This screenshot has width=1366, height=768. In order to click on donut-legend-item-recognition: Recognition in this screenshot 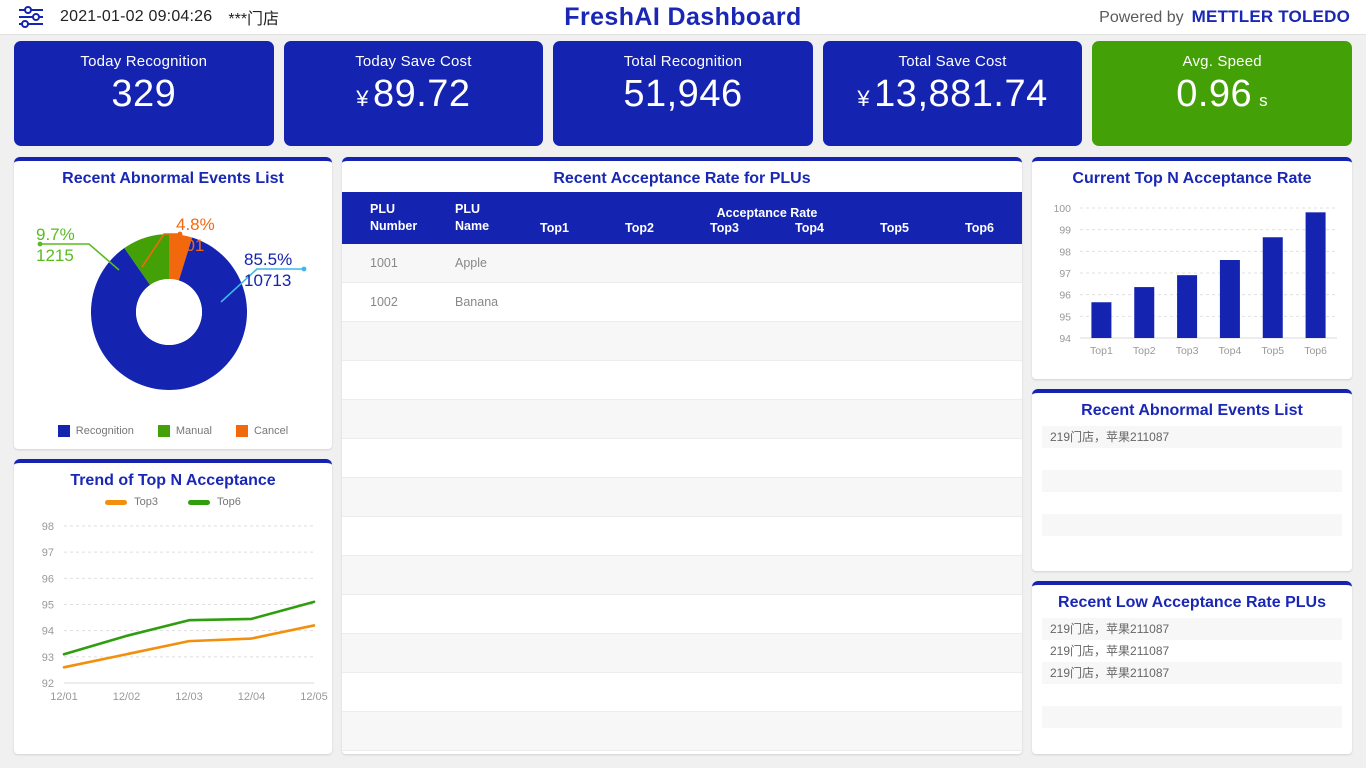, I will do `click(95, 431)`.